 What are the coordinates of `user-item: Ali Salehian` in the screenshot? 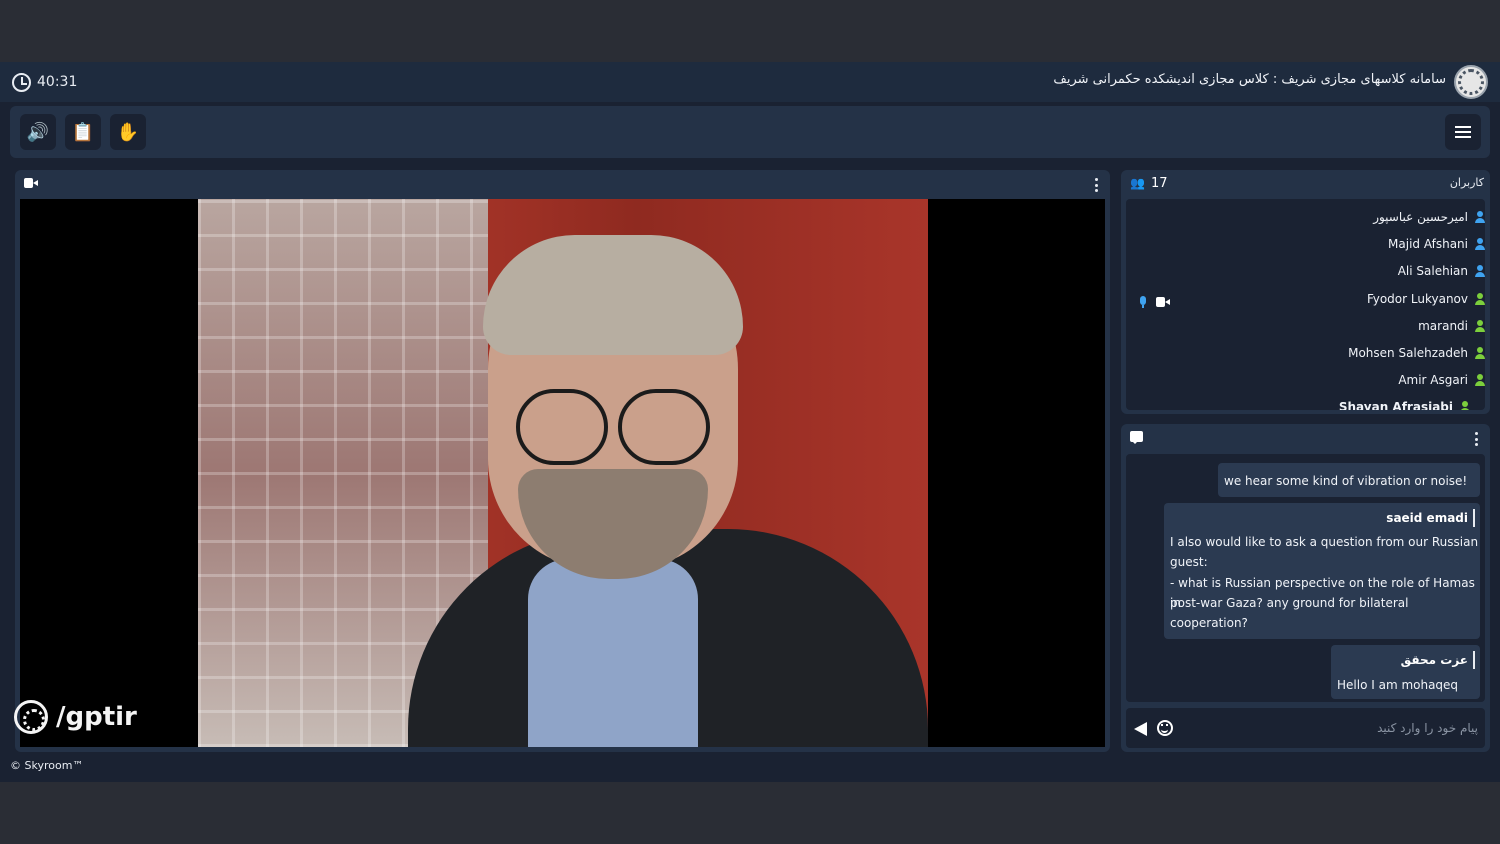 It's located at (1442, 271).